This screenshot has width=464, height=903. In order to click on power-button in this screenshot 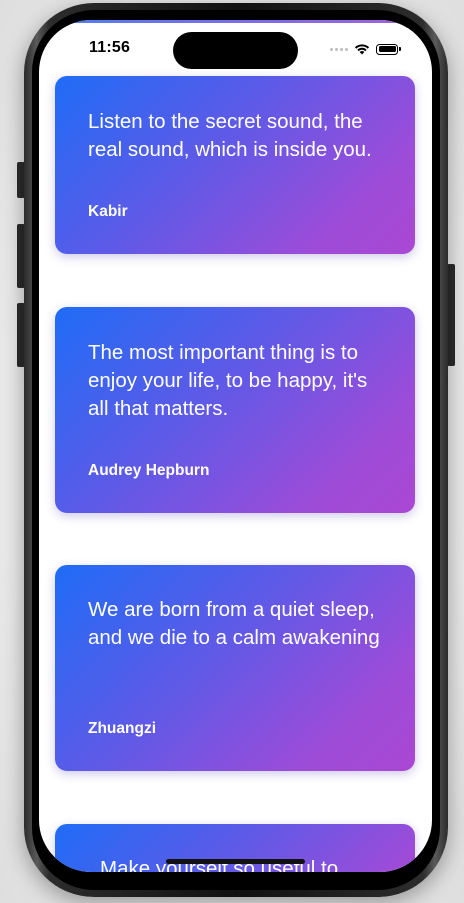, I will do `click(451, 315)`.